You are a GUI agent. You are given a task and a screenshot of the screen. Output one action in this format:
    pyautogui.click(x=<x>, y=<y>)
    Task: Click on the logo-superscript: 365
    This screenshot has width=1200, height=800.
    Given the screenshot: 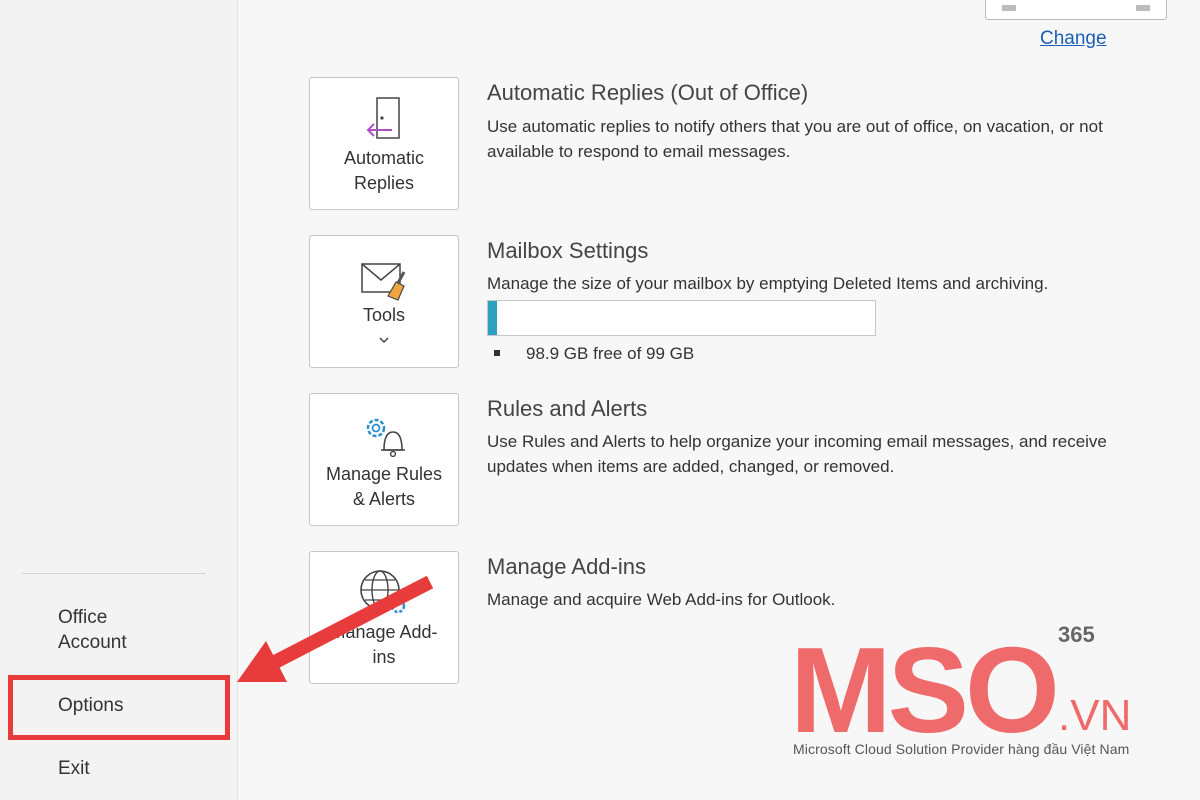 What is the action you would take?
    pyautogui.click(x=1076, y=634)
    